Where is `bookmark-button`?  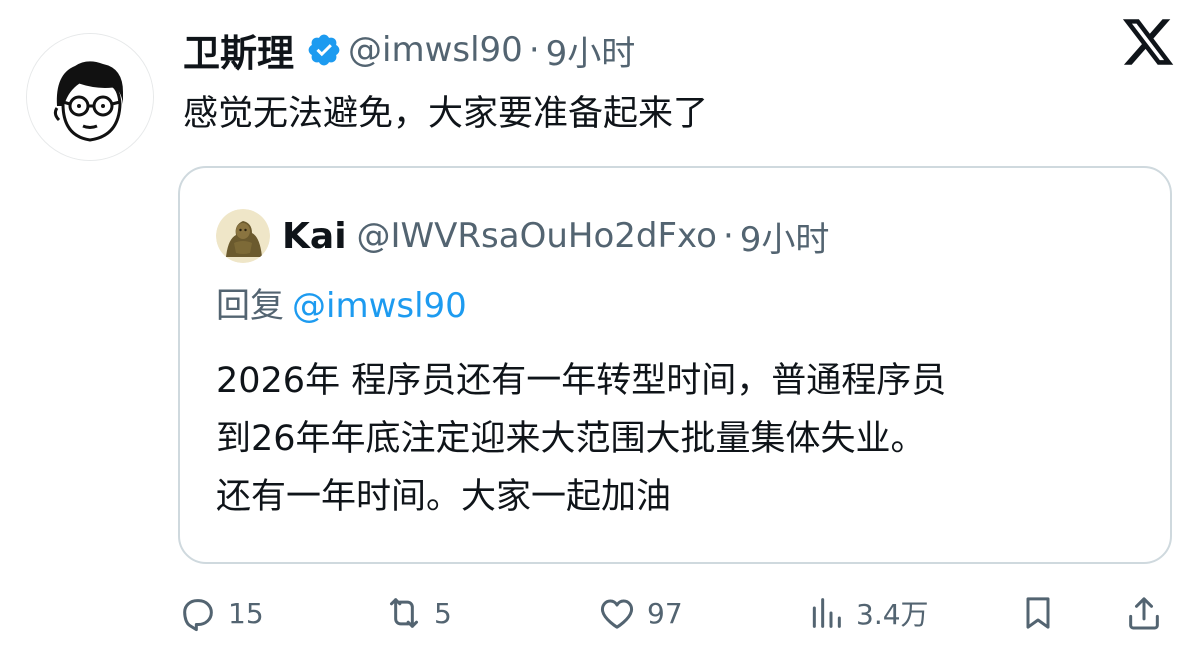 bookmark-button is located at coordinates (1038, 613).